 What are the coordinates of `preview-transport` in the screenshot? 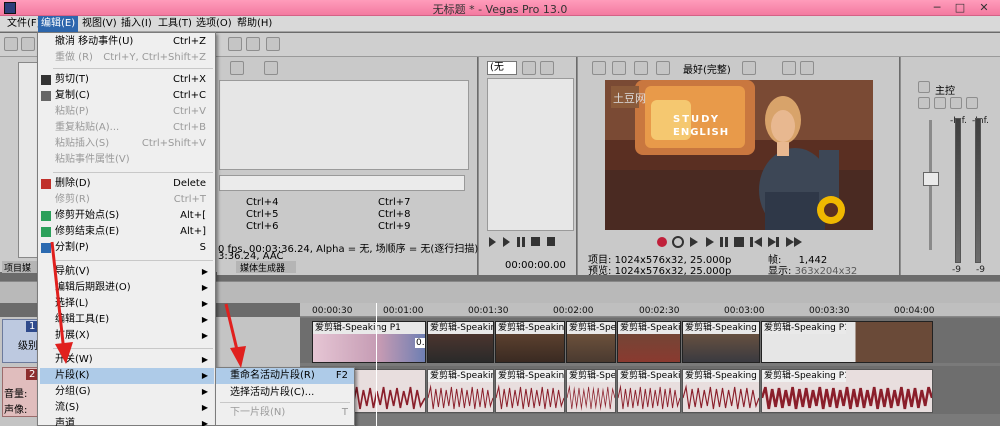 It's located at (736, 242).